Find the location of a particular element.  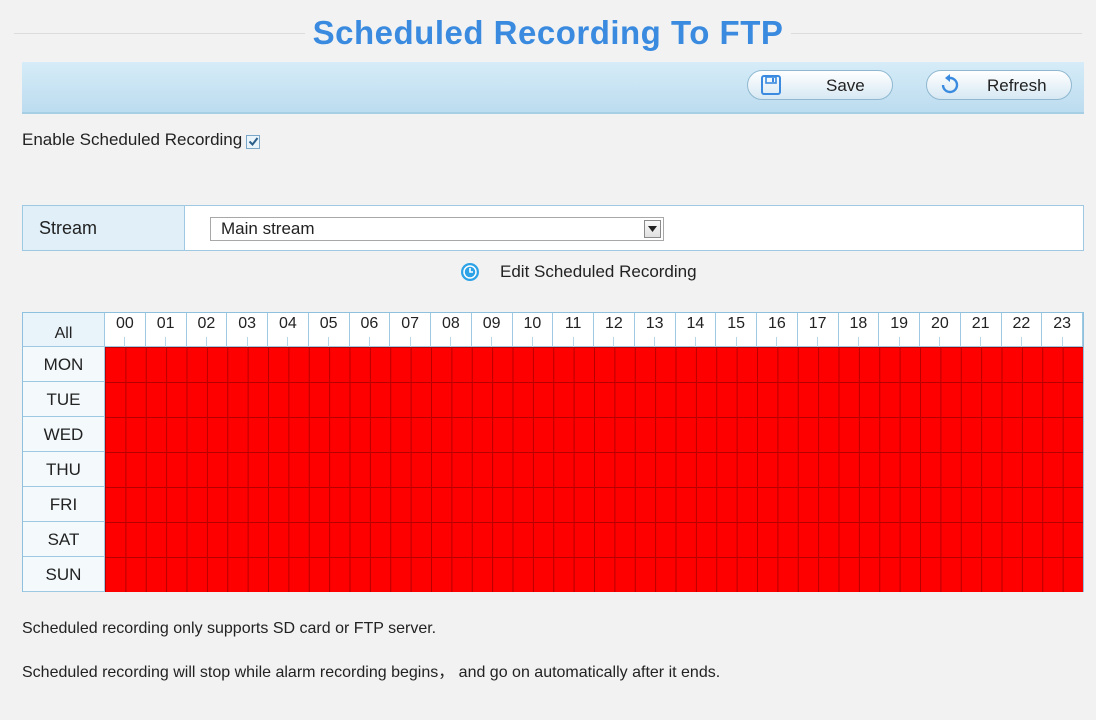

select-all-cell: All is located at coordinates (64, 330).